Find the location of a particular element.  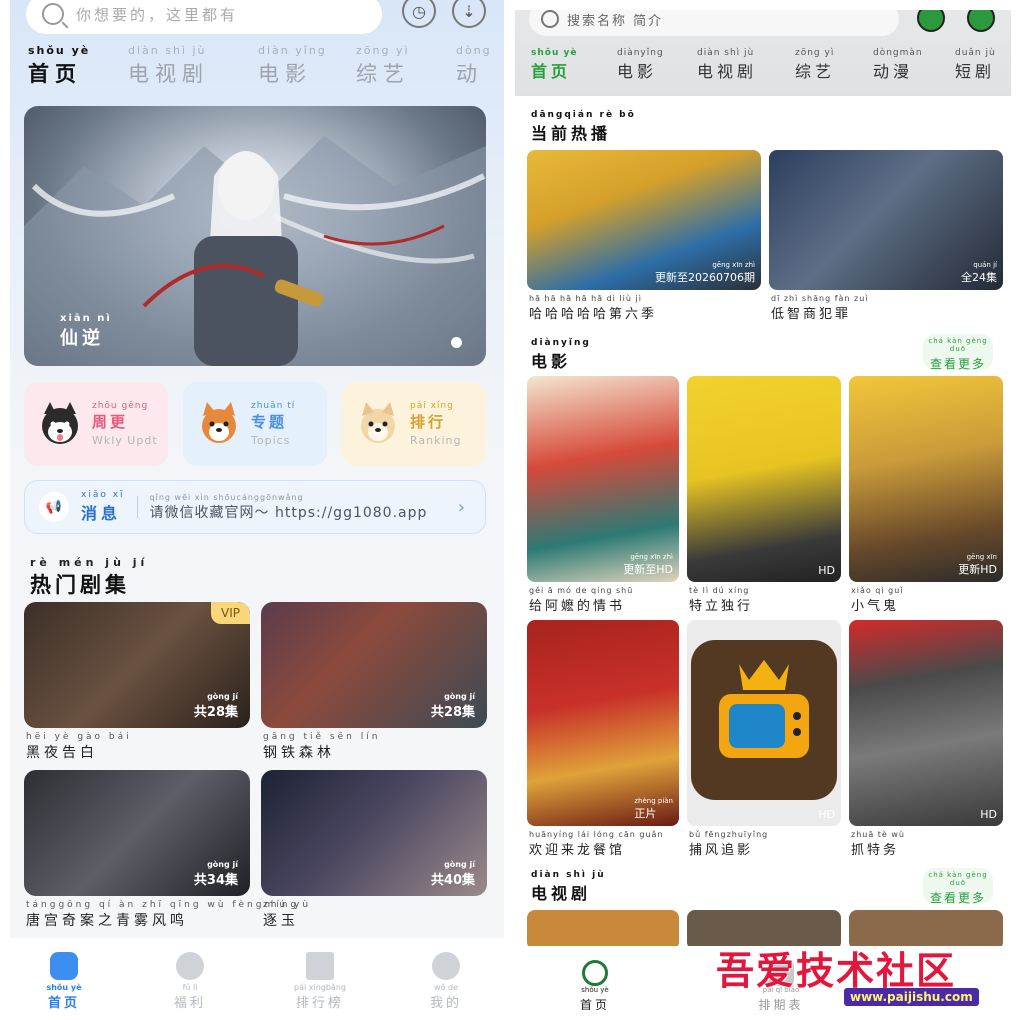

history-icon: ◷ is located at coordinates (419, 14).